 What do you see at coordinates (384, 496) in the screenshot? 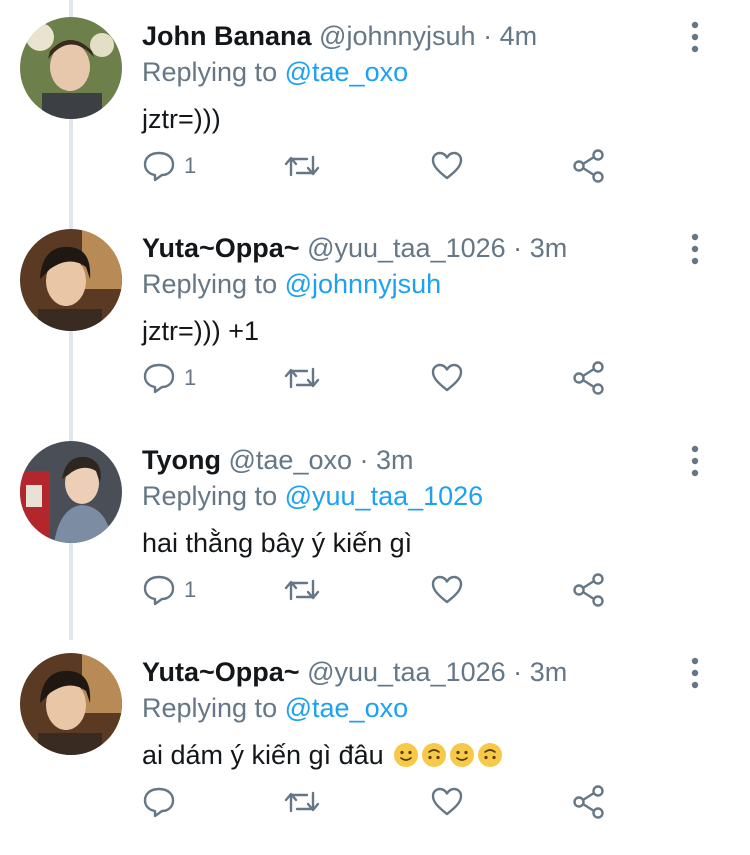
I see `replying-to-handle: @yuu_taa_1026` at bounding box center [384, 496].